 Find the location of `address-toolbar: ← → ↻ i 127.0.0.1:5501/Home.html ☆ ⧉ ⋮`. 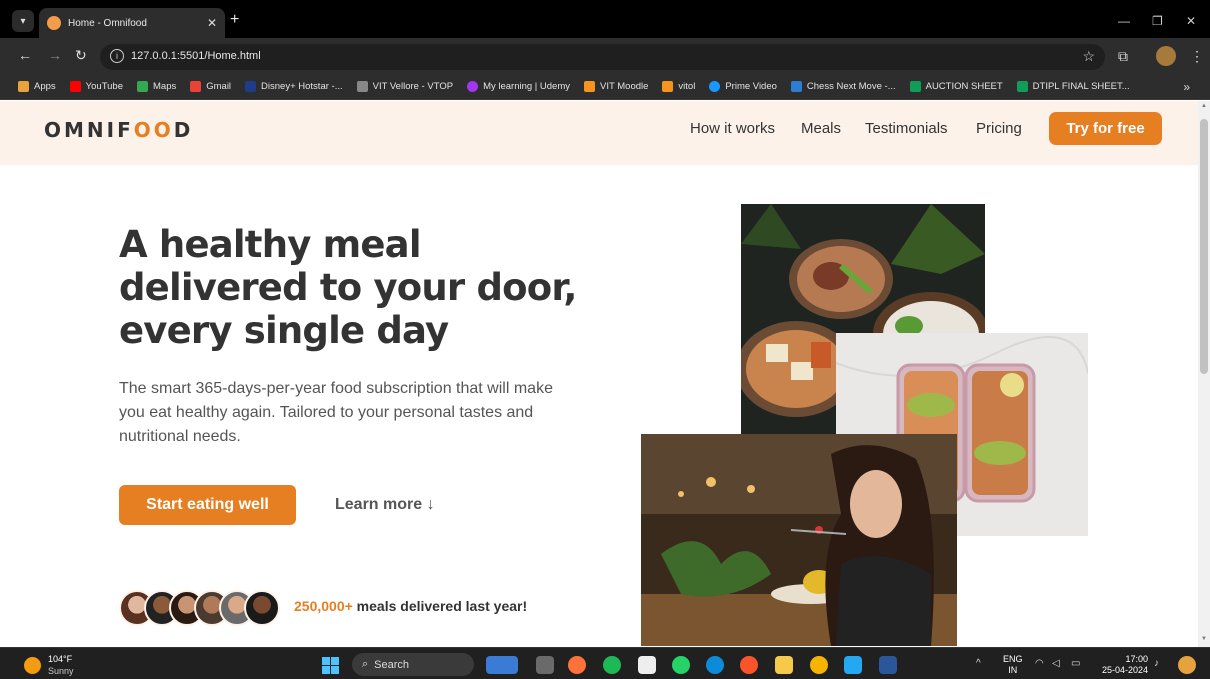

address-toolbar: ← → ↻ i 127.0.0.1:5501/Home.html ☆ ⧉ ⋮ is located at coordinates (605, 56).